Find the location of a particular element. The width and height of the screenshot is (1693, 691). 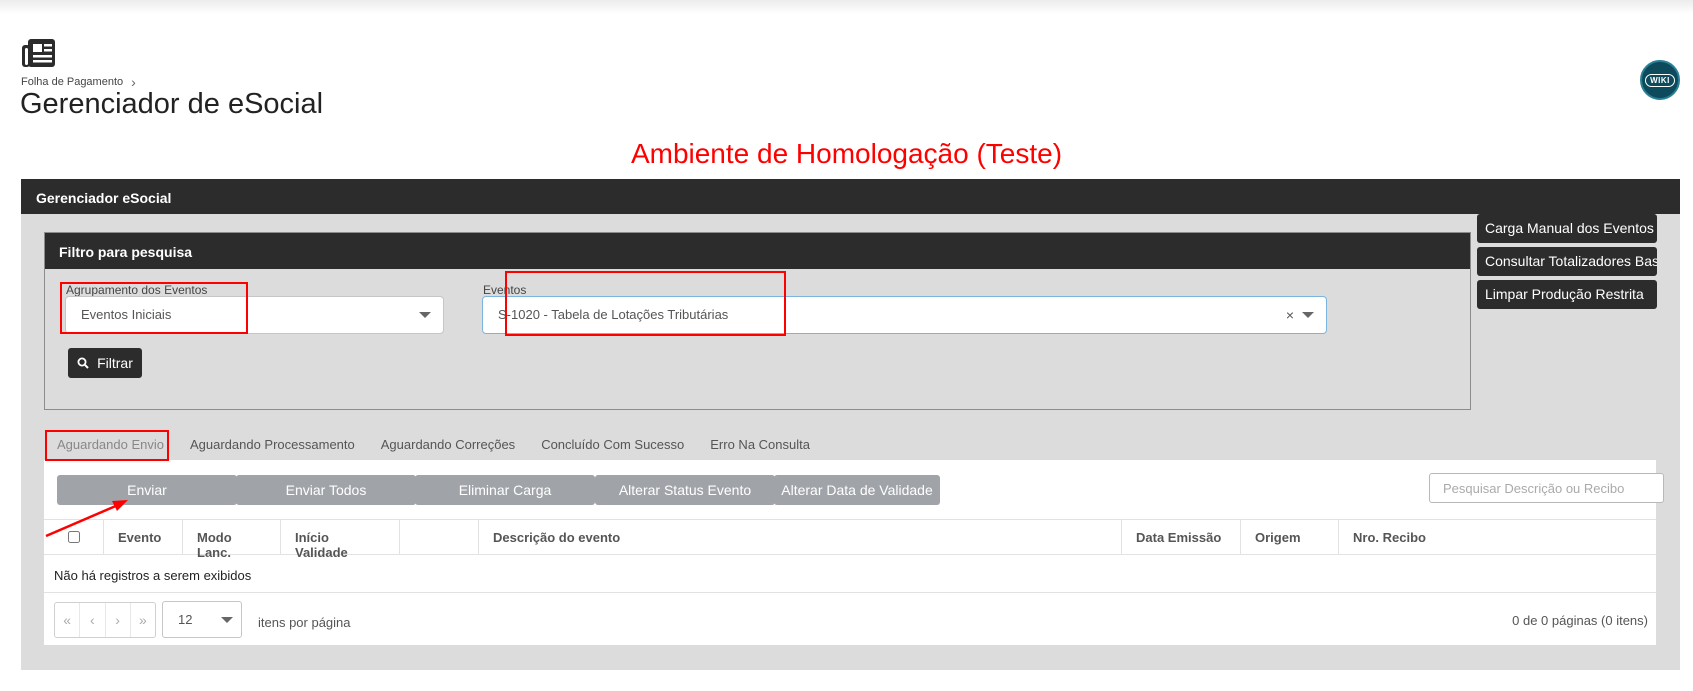

tab-aguardando-processamento: Aguardando Processamento is located at coordinates (272, 444).